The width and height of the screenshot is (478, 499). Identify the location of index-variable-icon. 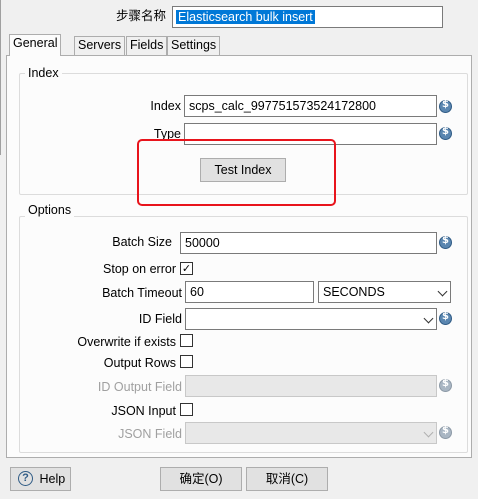
(445, 106).